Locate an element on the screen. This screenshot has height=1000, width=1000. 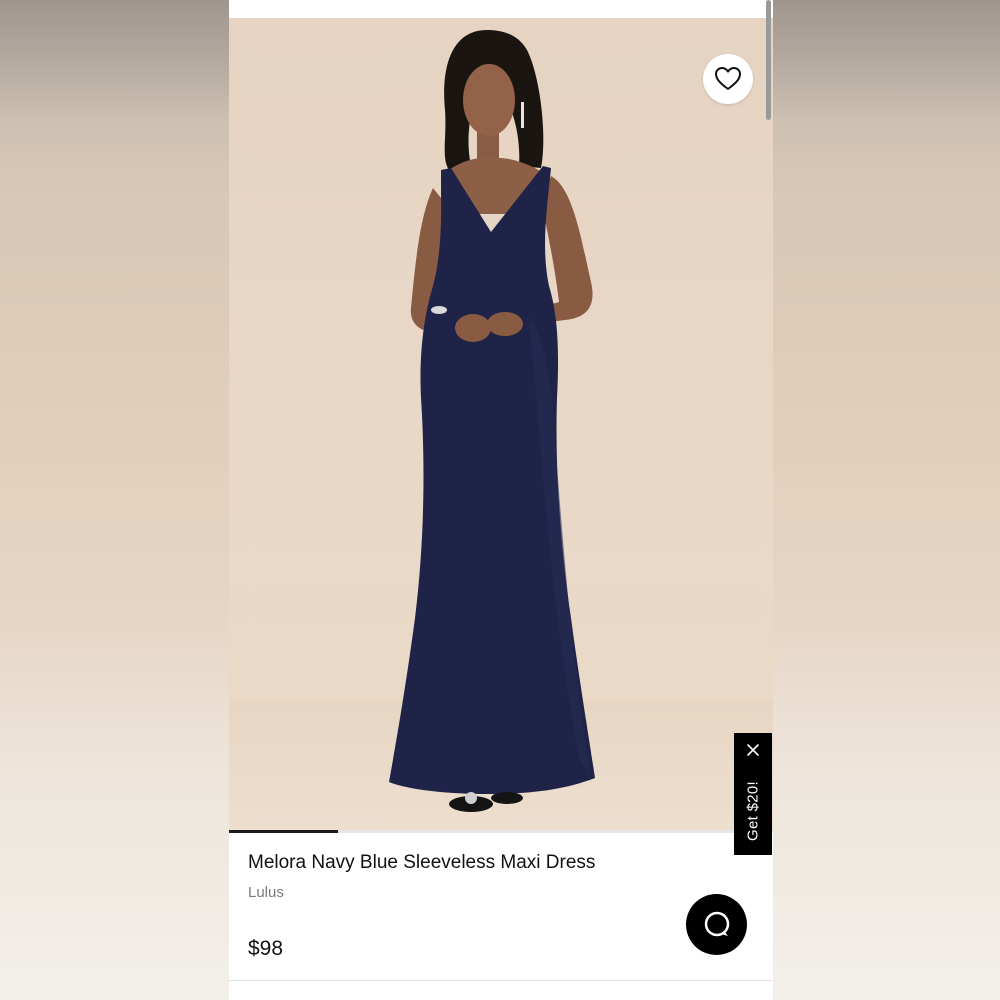
scrollbar is located at coordinates (768, 60).